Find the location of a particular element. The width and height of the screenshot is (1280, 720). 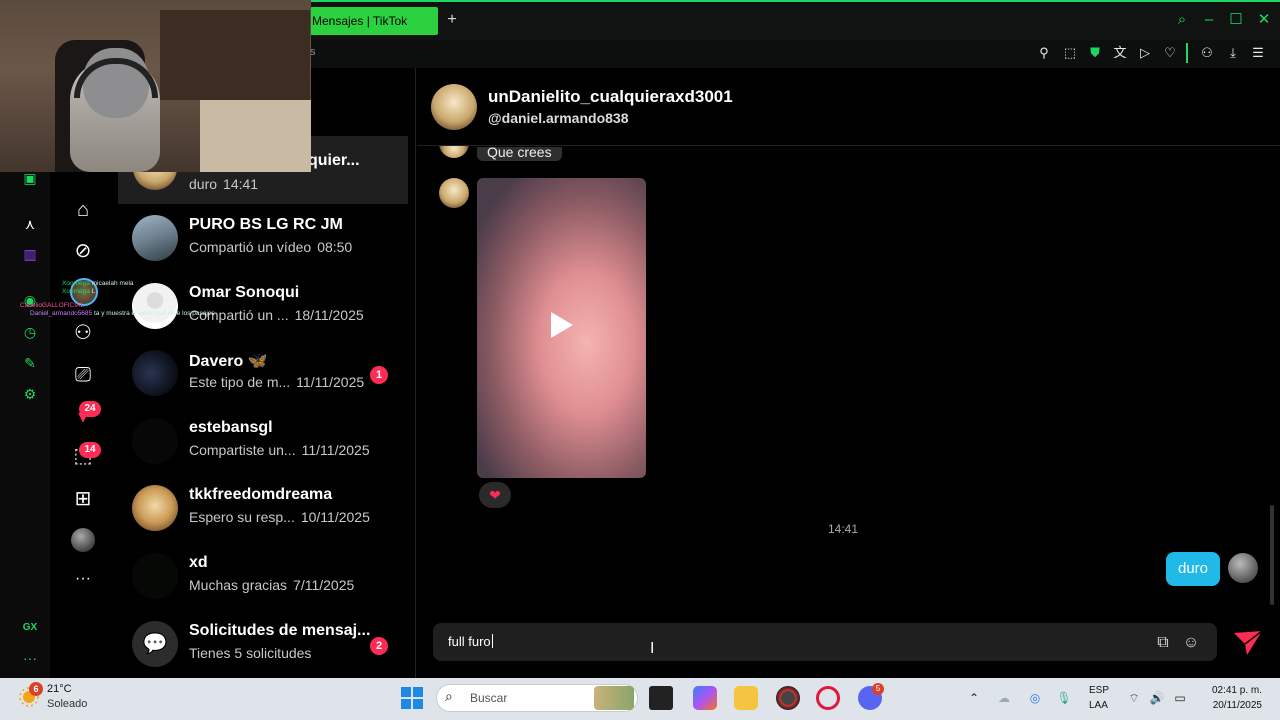

search-tabs-icon: ⌕ is located at coordinates (1182, 20).